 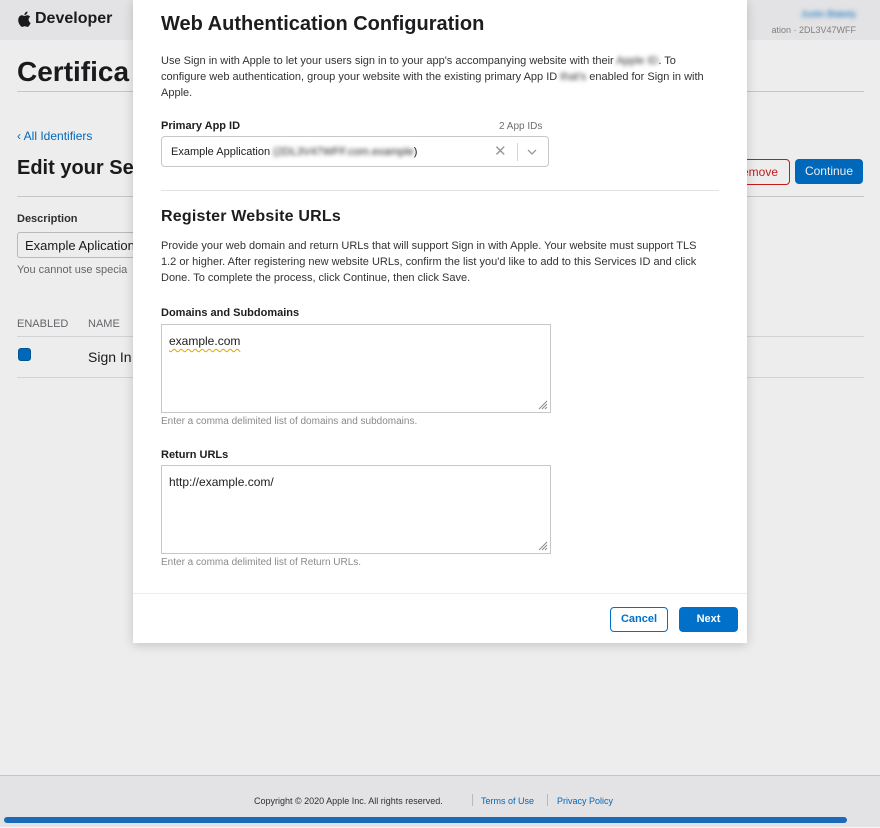 What do you see at coordinates (201, 126) in the screenshot?
I see `primary-app-id-label: Primary App ID` at bounding box center [201, 126].